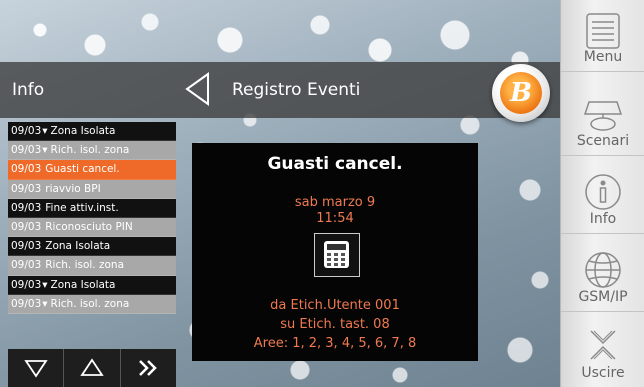  What do you see at coordinates (73, 188) in the screenshot?
I see `event-text: riavvio BPI` at bounding box center [73, 188].